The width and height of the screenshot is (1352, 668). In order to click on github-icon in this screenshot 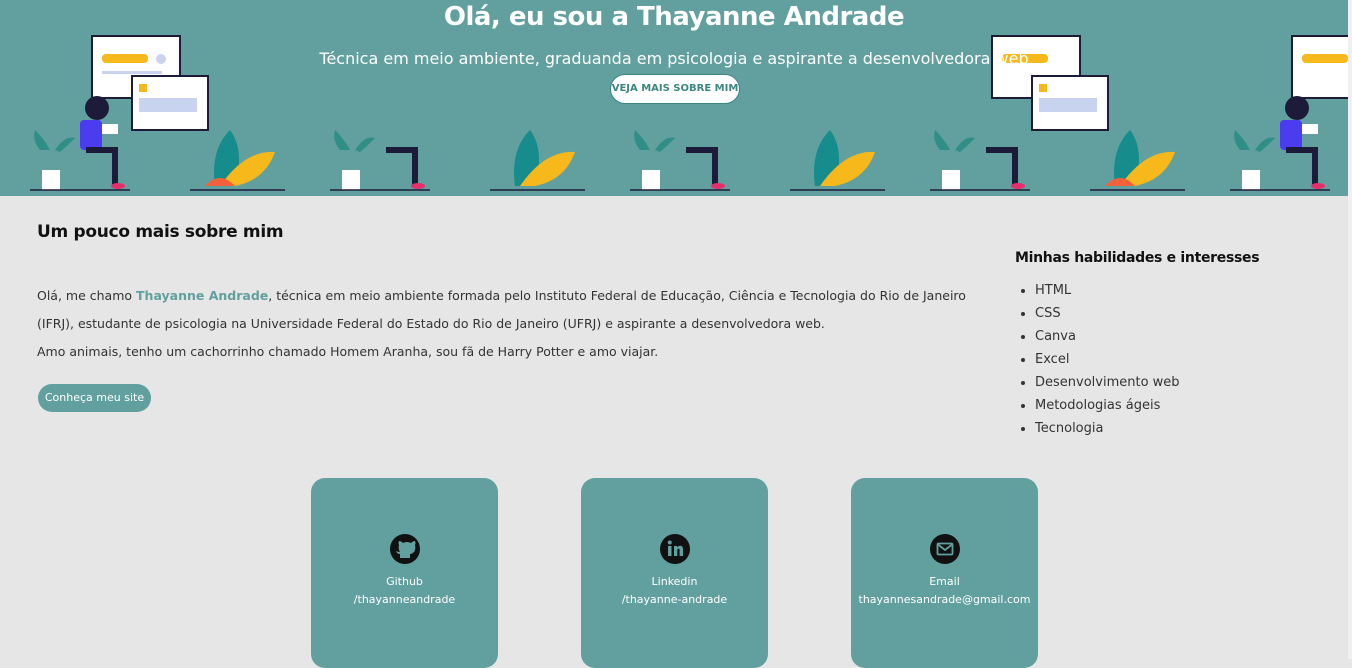, I will do `click(405, 549)`.